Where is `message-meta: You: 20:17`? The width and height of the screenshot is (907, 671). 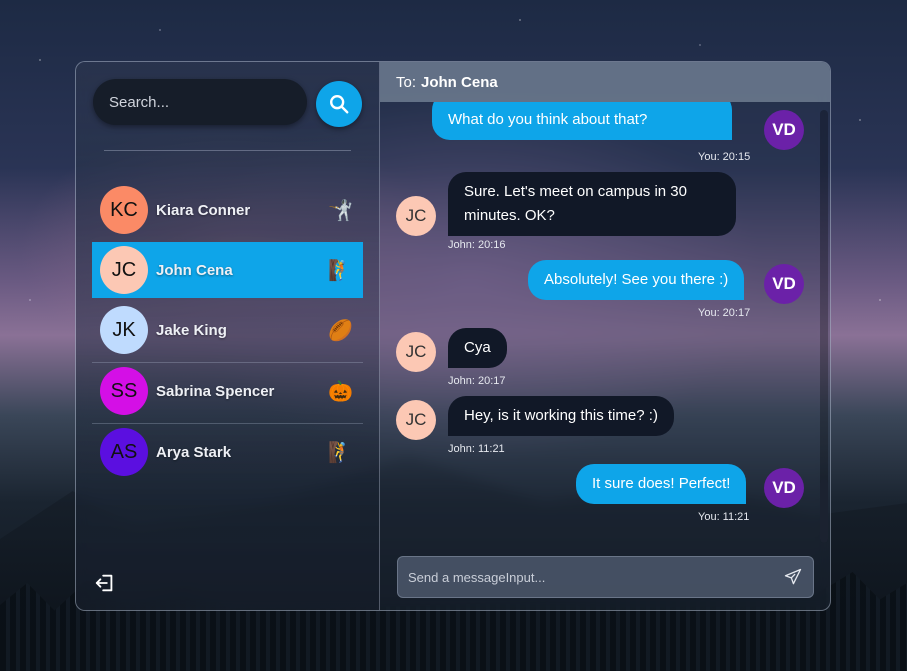 message-meta: You: 20:17 is located at coordinates (724, 313).